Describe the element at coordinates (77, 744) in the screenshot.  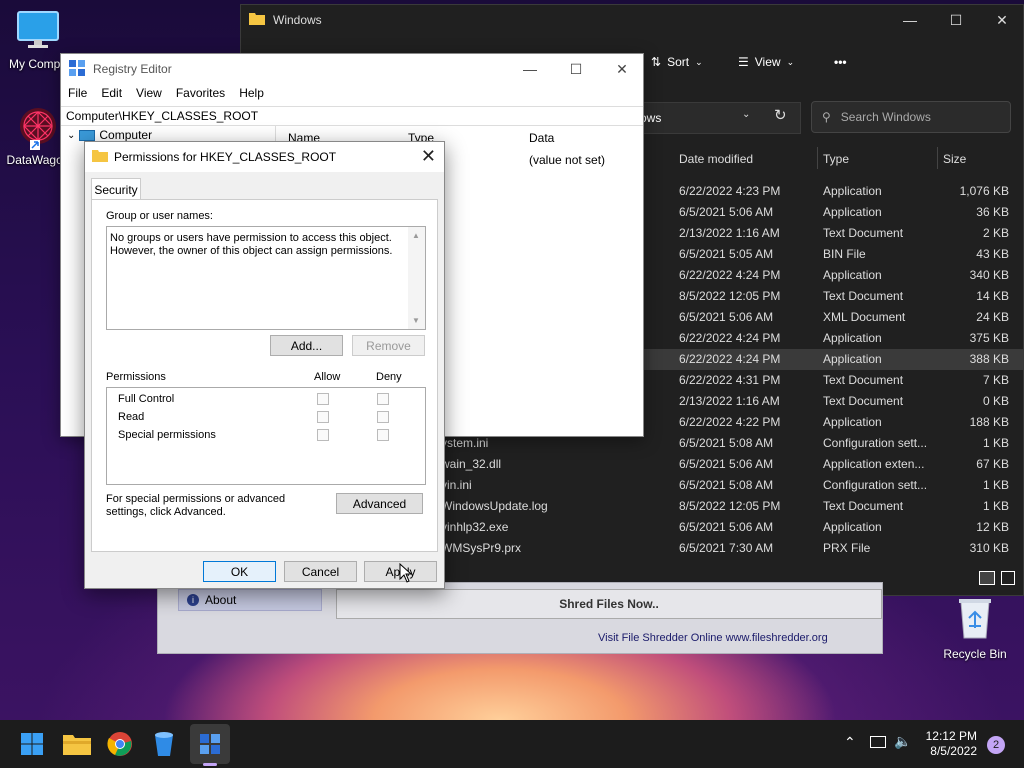
I see `file-explorer-taskbar-button` at that location.